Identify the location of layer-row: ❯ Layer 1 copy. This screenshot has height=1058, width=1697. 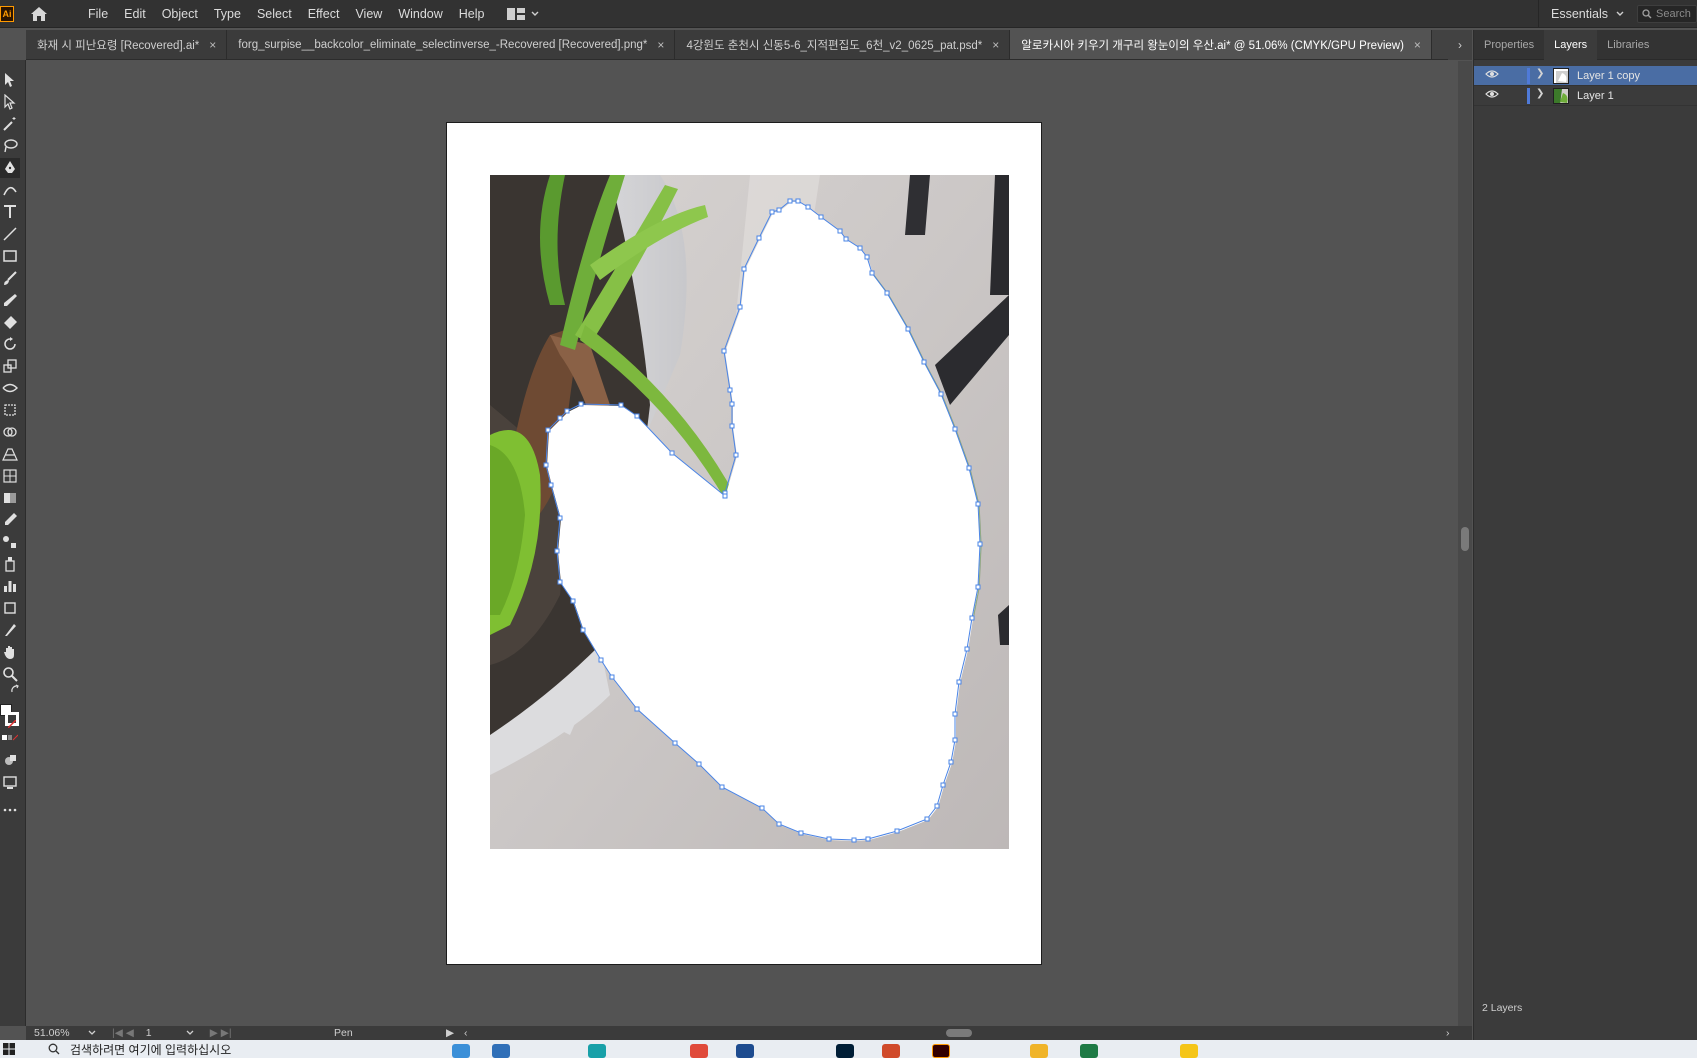
(1585, 76).